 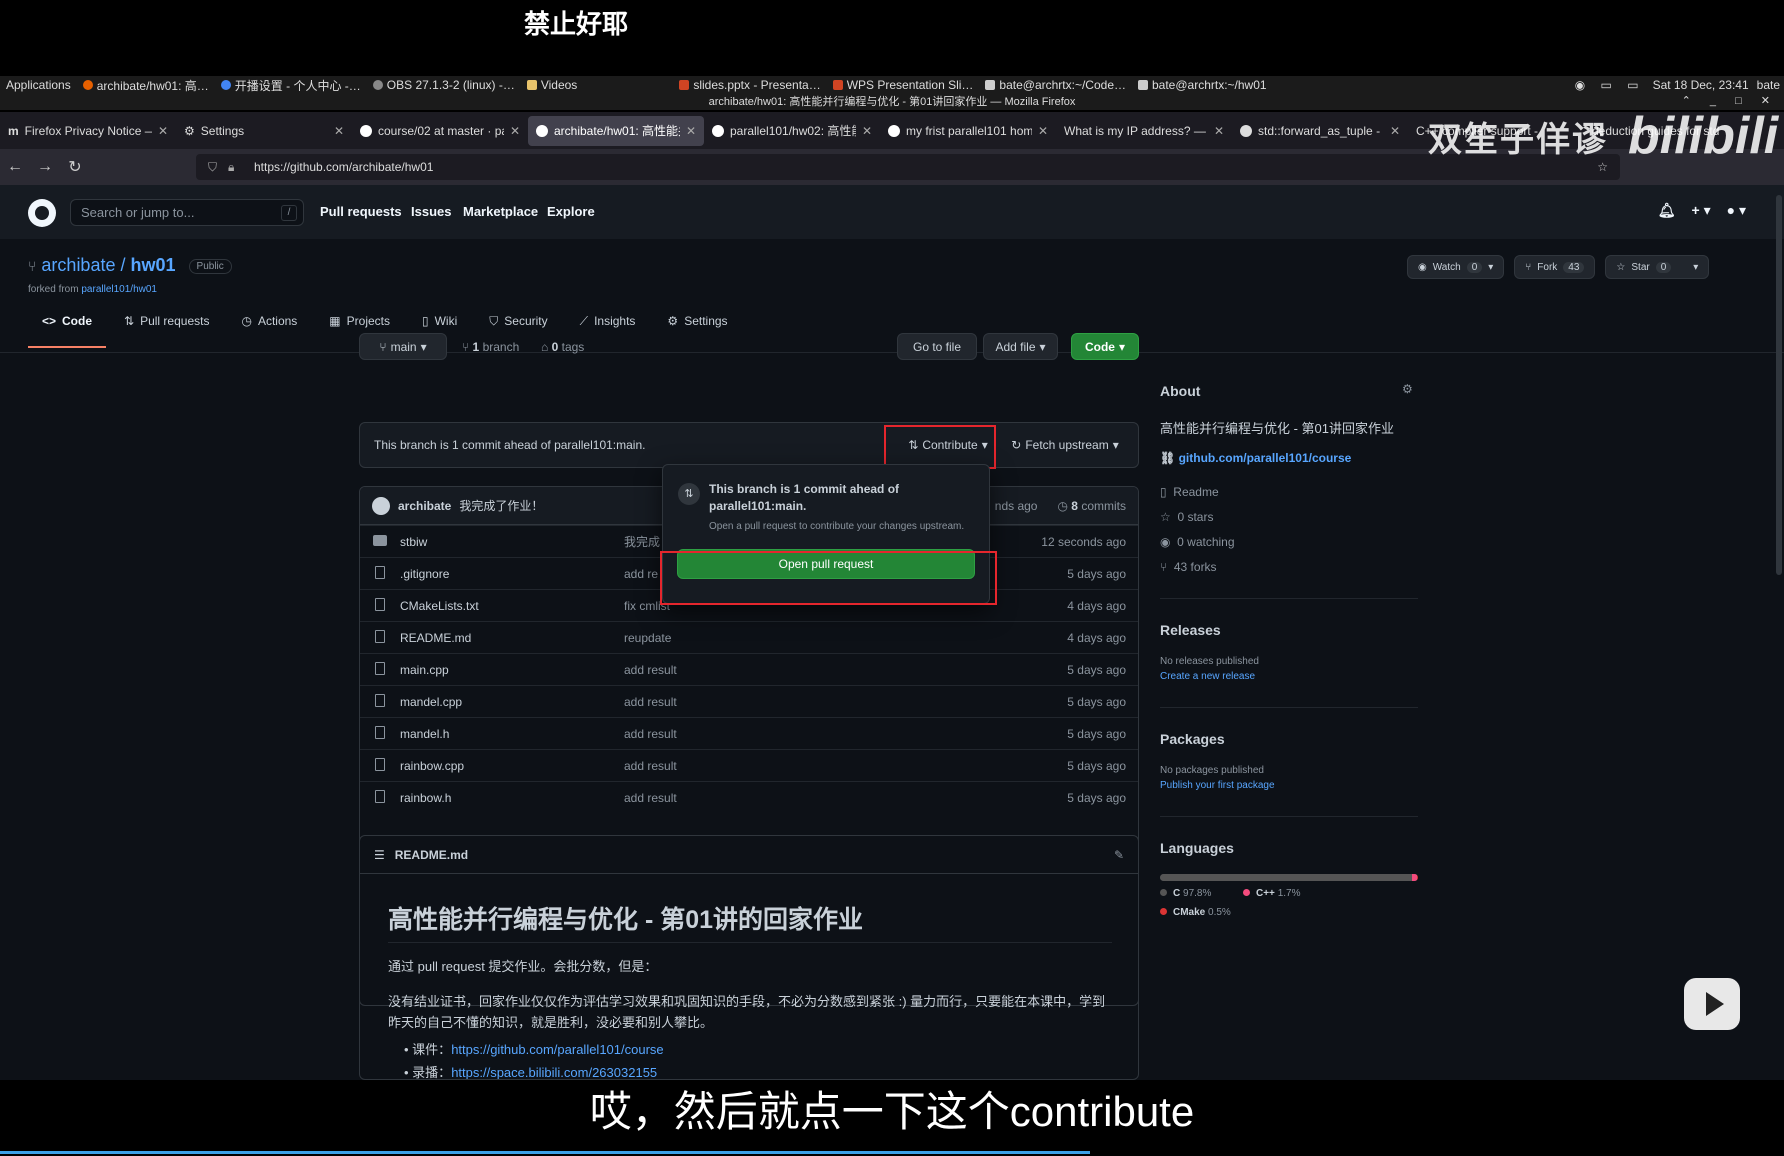 I want to click on header-link-explore: Explore, so click(x=571, y=211).